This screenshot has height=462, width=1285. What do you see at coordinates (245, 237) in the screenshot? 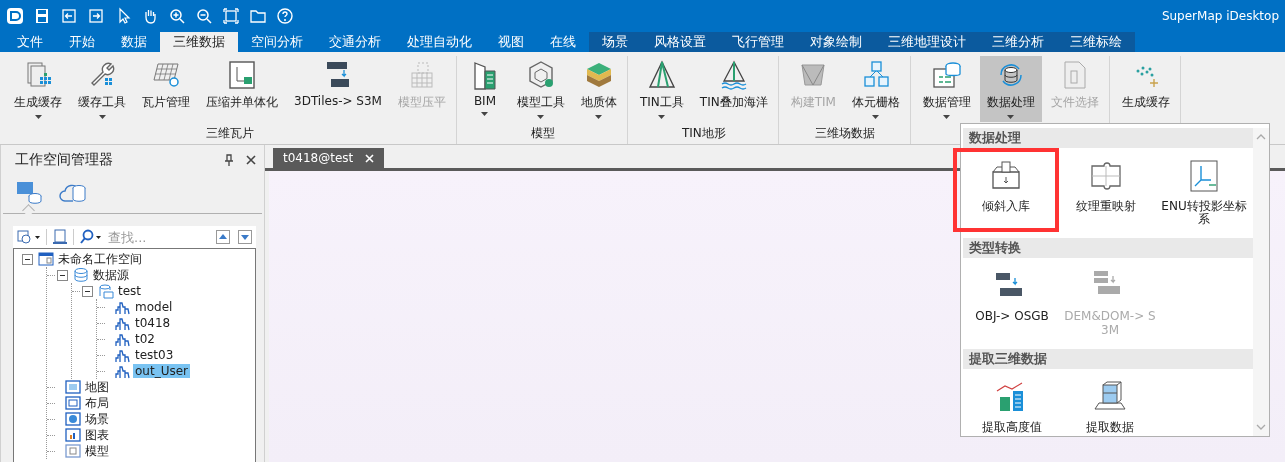
I see `move-down-icon` at bounding box center [245, 237].